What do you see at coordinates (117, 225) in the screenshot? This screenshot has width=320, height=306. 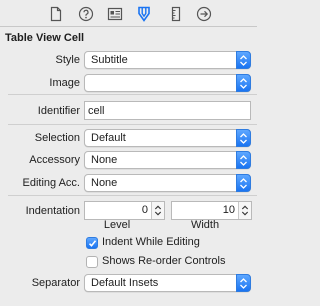 I see `indentation-level-caption: Level` at bounding box center [117, 225].